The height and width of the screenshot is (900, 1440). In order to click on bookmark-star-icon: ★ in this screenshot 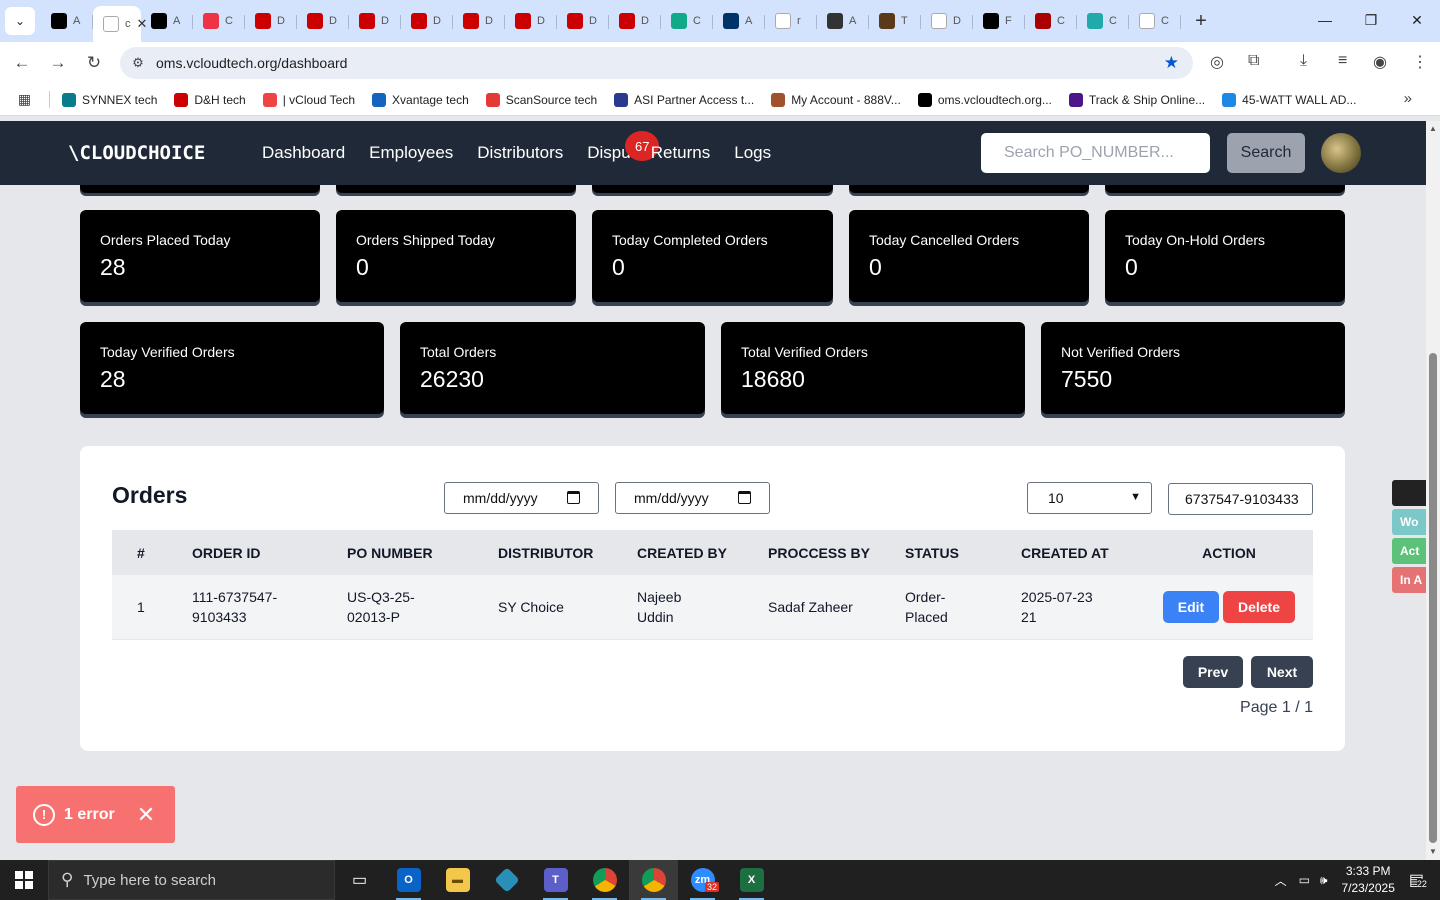, I will do `click(1171, 63)`.